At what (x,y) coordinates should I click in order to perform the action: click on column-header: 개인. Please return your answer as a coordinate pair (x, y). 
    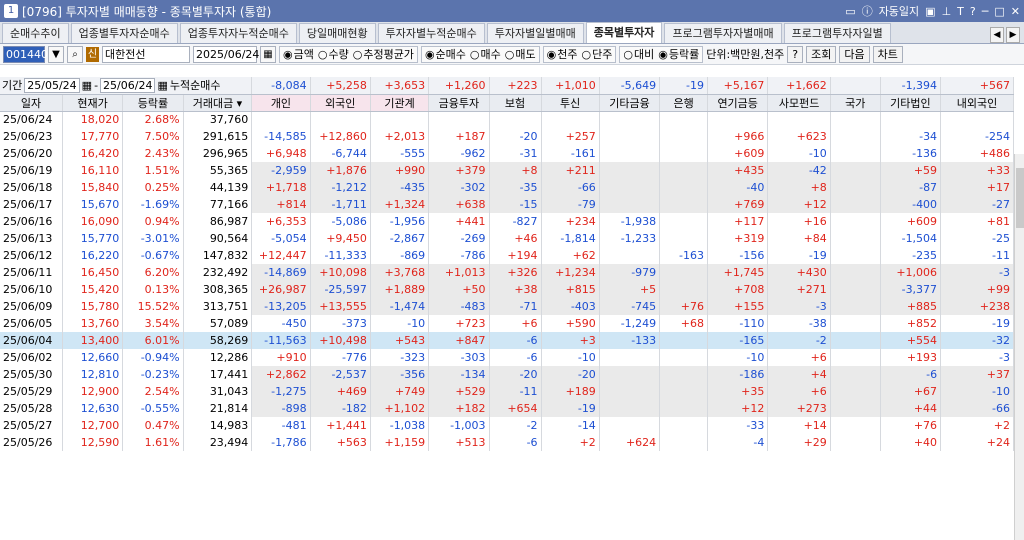
    Looking at the image, I should click on (281, 103).